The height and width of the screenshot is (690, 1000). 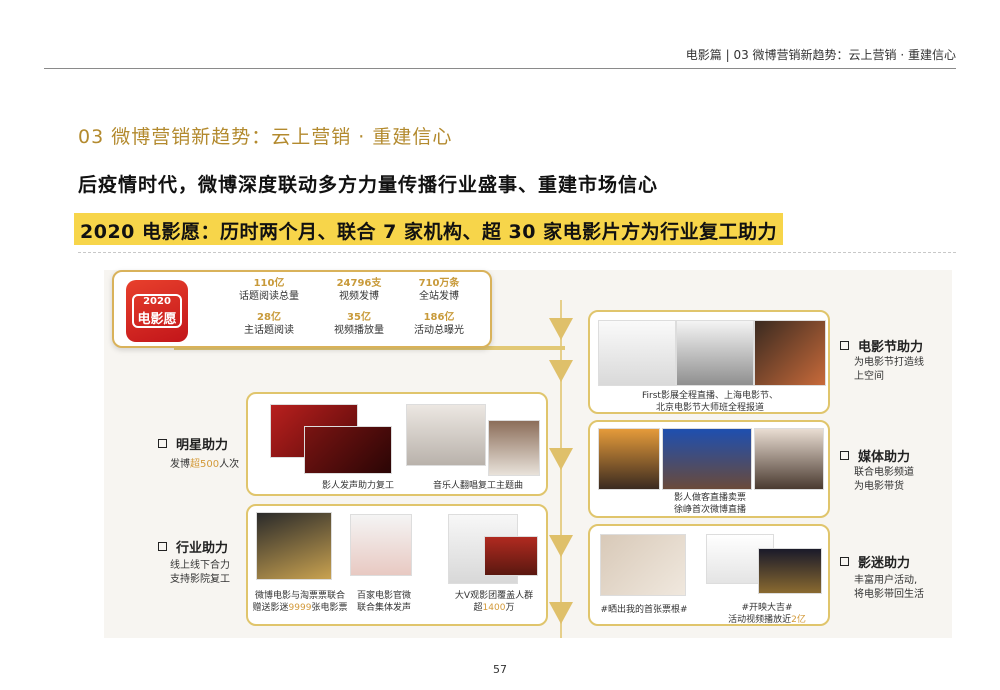 I want to click on desc-line: 支持影院复工, so click(x=200, y=579).